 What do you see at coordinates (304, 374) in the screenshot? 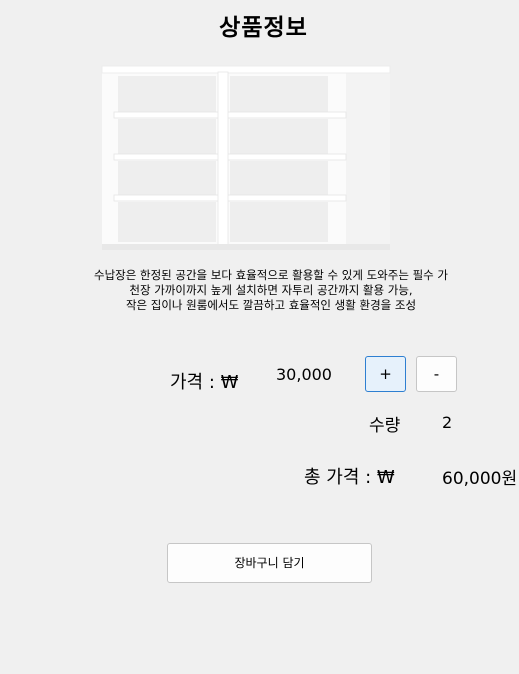
I see `price-value: 30,000` at bounding box center [304, 374].